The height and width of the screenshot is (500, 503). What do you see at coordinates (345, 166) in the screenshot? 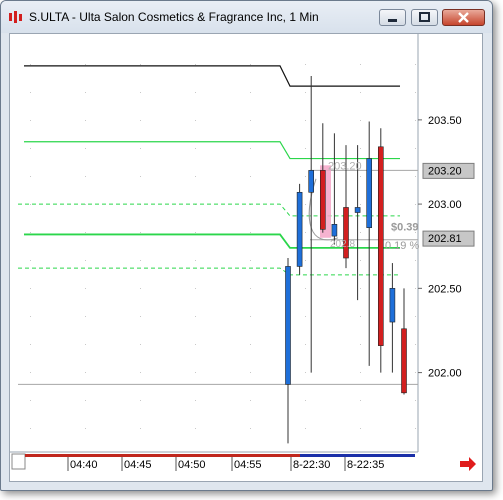
I see `price-box-label: 203.20` at bounding box center [345, 166].